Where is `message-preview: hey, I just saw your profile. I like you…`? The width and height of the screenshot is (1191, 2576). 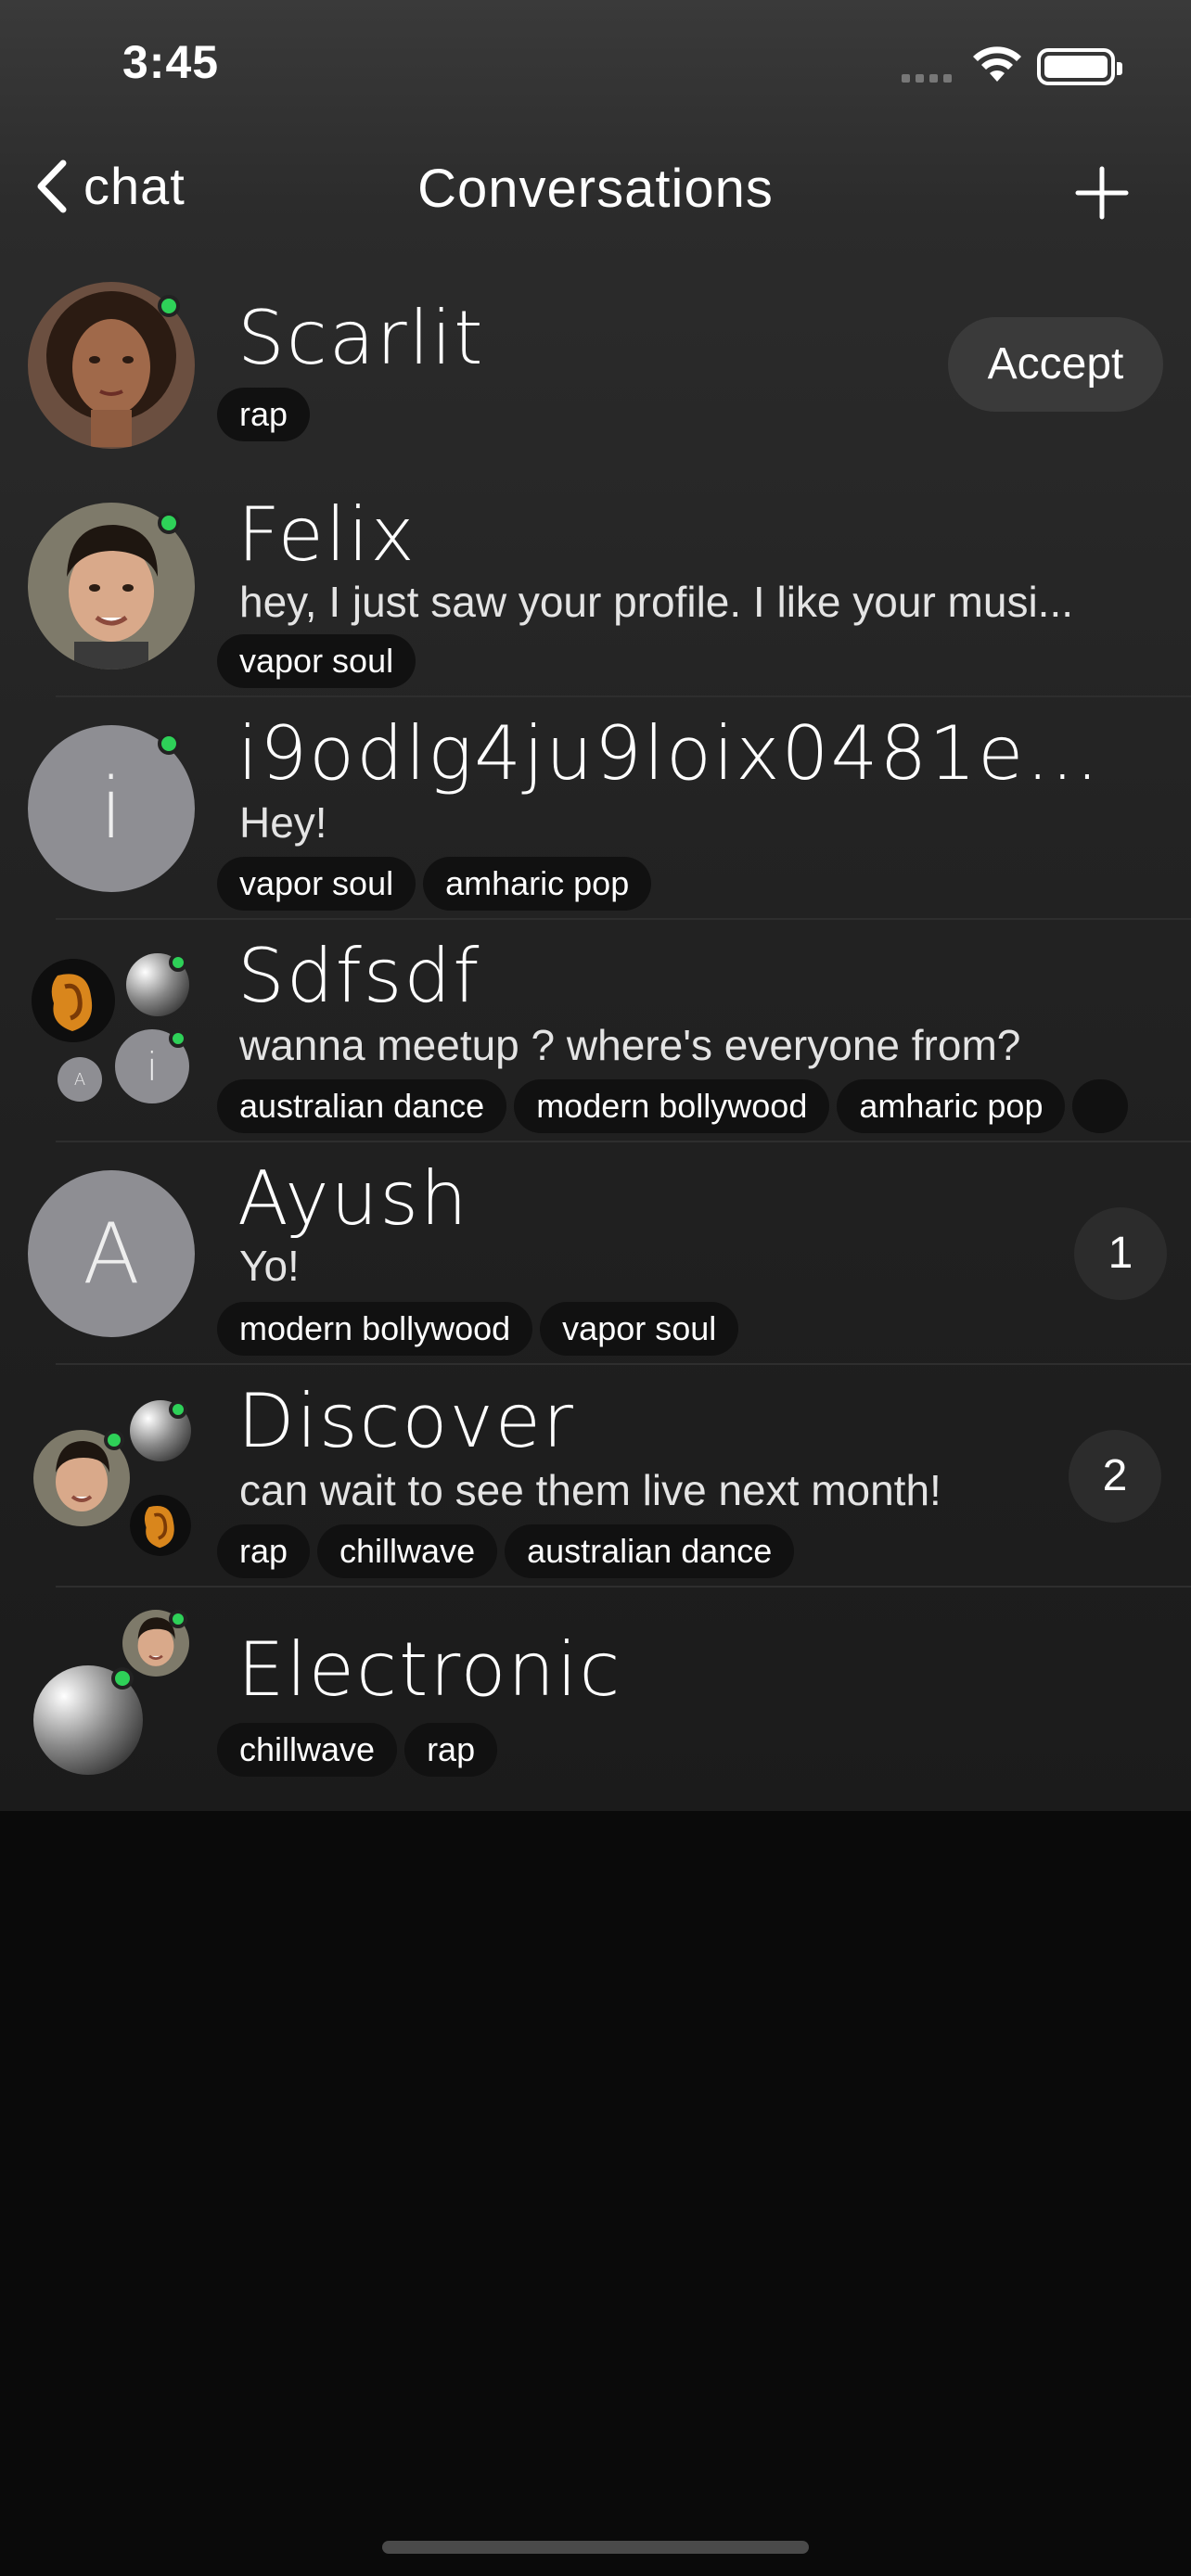
message-preview: hey, I just saw your profile. I like you… is located at coordinates (656, 602).